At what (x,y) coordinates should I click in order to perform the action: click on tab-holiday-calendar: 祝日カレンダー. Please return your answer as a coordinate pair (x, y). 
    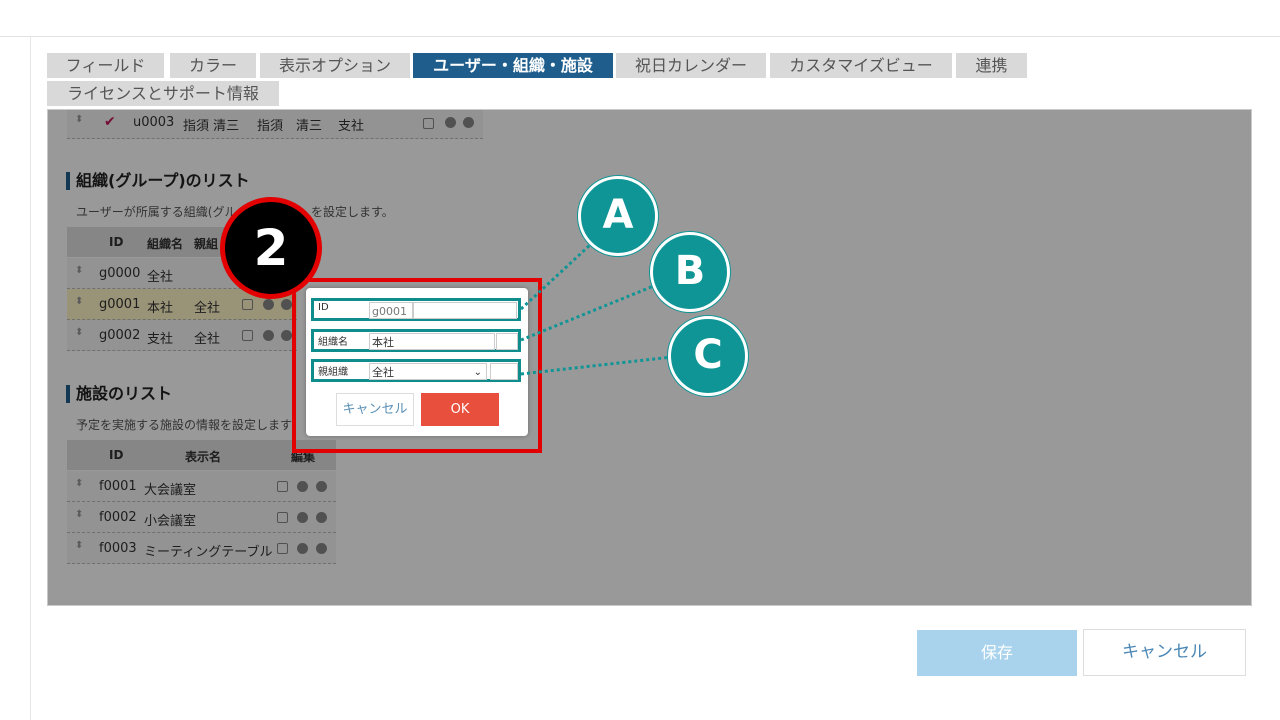
    Looking at the image, I should click on (691, 65).